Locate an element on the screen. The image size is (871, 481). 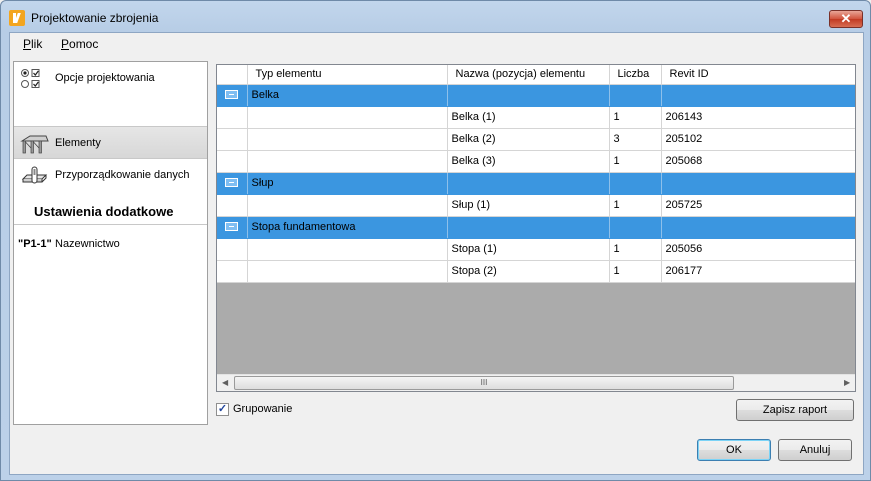
naming-pattern-icon: "P1-1" is located at coordinates (35, 244).